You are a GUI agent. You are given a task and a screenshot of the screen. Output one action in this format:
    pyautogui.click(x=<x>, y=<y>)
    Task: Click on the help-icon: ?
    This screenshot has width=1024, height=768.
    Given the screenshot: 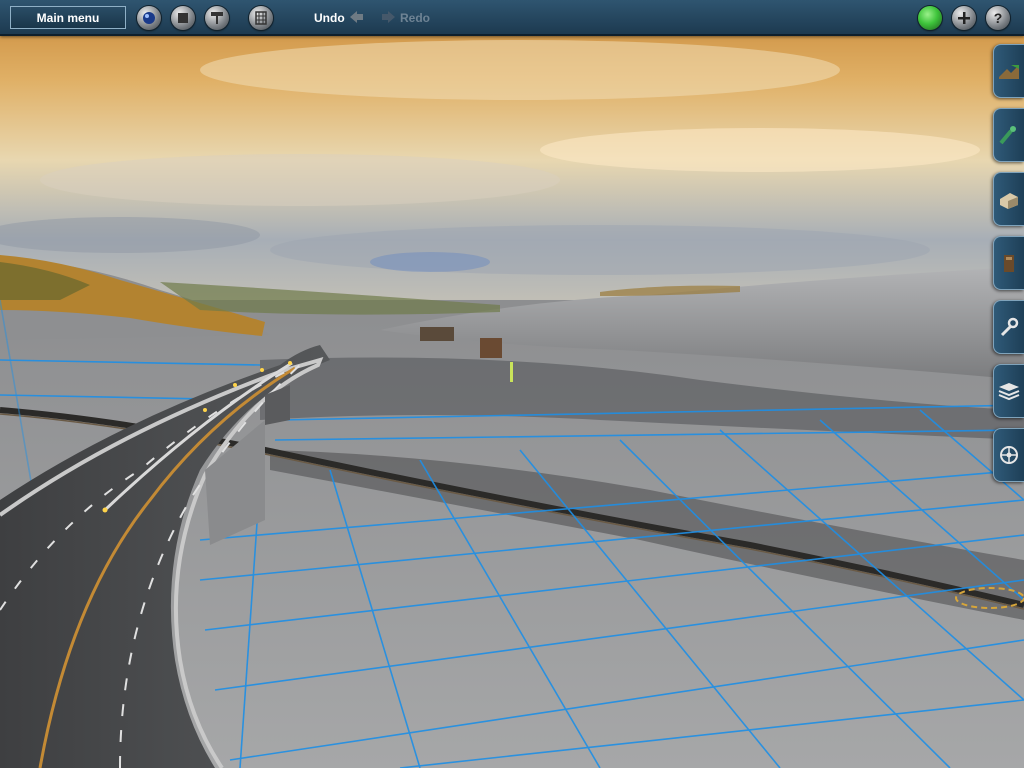 What is the action you would take?
    pyautogui.click(x=998, y=18)
    